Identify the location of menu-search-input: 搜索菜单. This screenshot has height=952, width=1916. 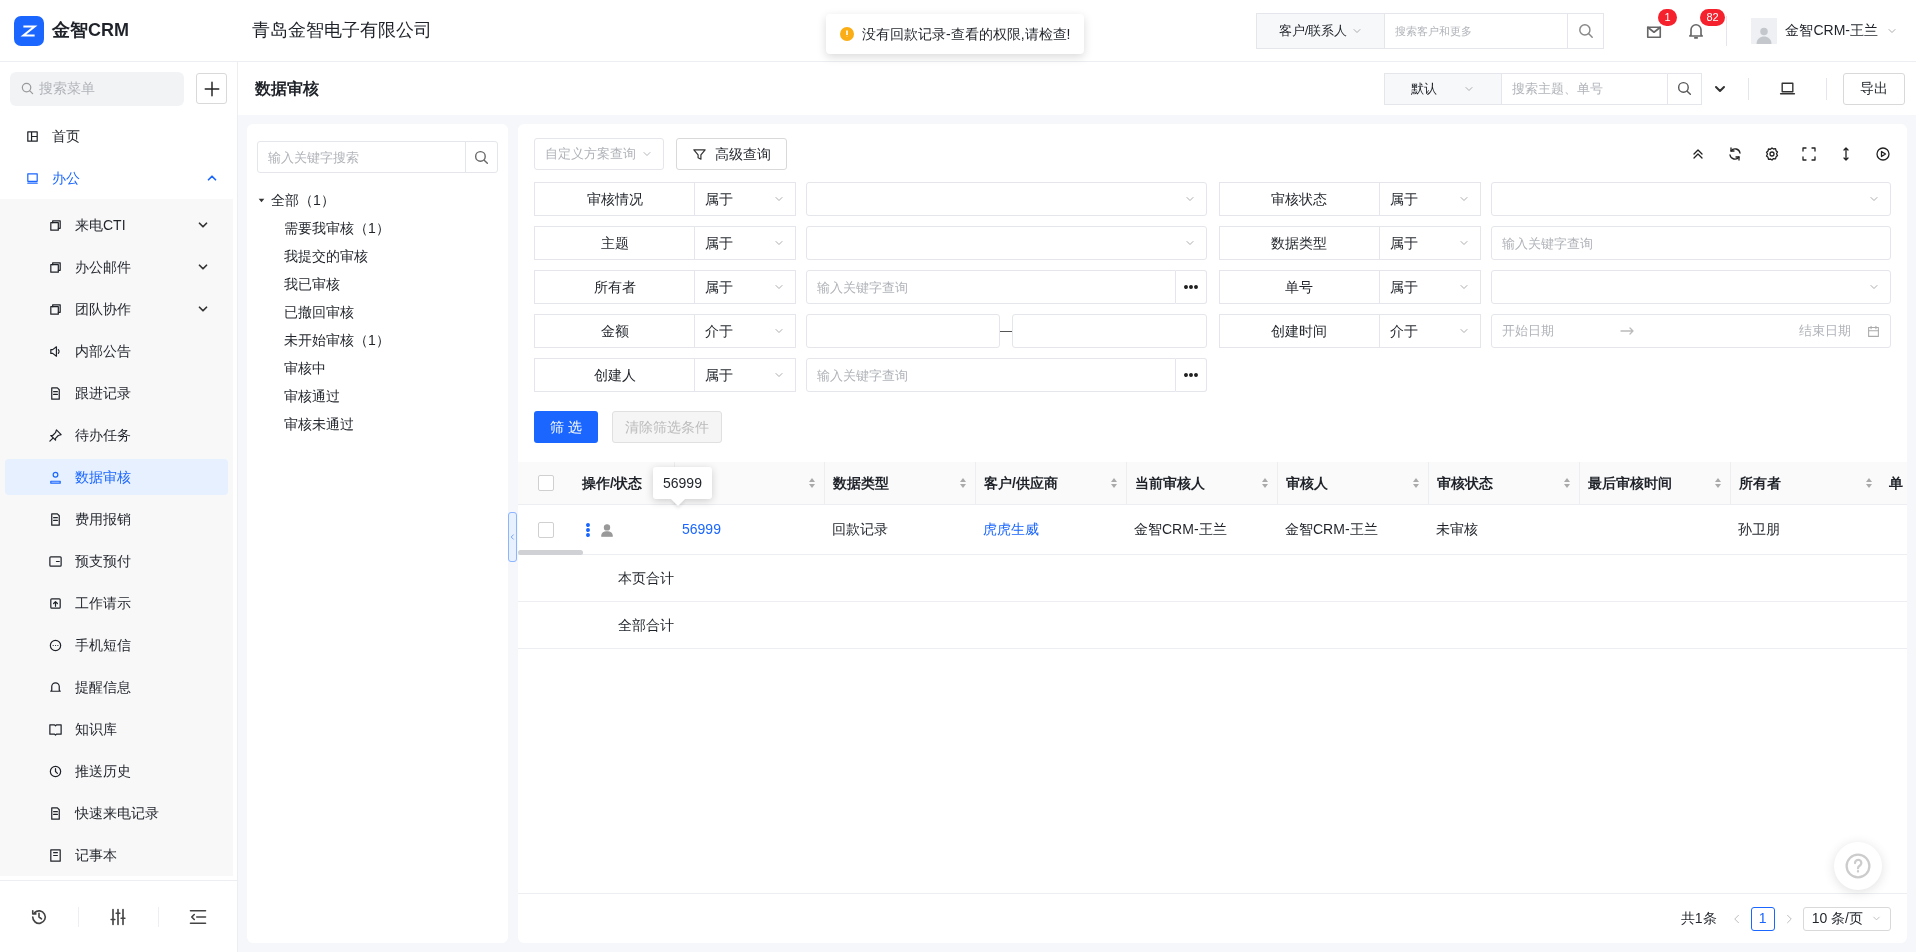
(104, 88).